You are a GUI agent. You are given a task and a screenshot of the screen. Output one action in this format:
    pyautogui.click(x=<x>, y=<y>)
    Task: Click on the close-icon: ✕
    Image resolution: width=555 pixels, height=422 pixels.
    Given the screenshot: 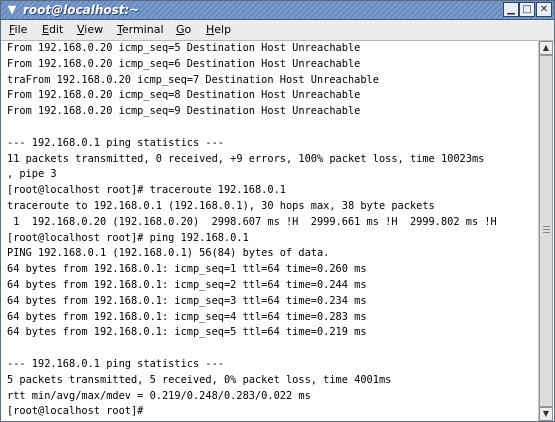 What is the action you would take?
    pyautogui.click(x=544, y=9)
    